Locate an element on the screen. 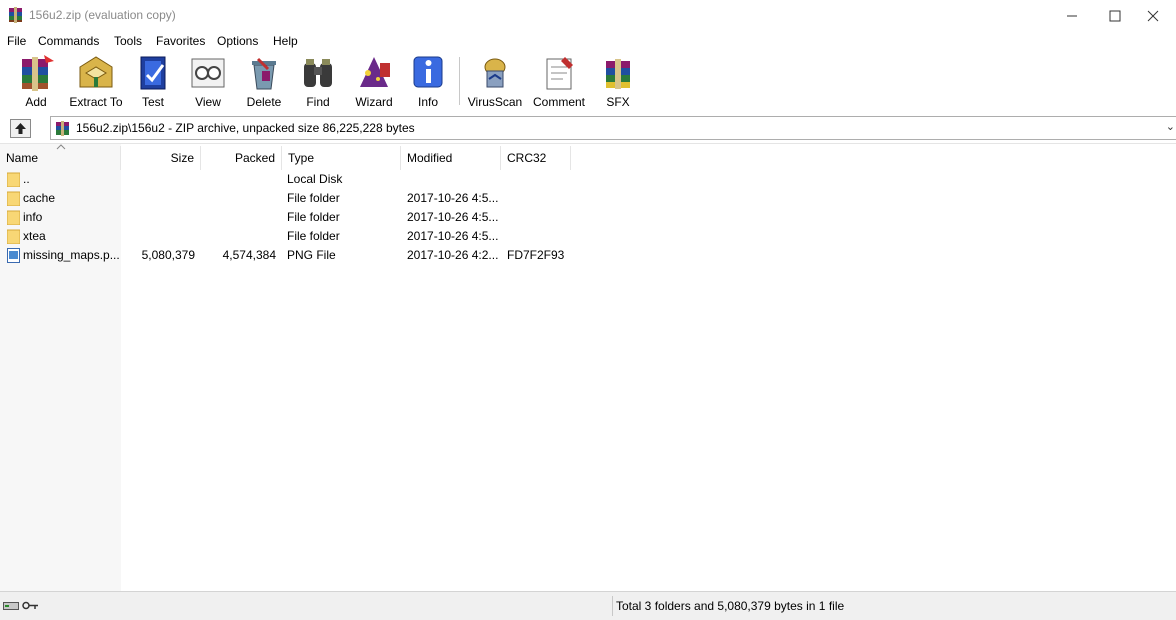 This screenshot has width=1176, height=620. comment-icon is located at coordinates (559, 73).